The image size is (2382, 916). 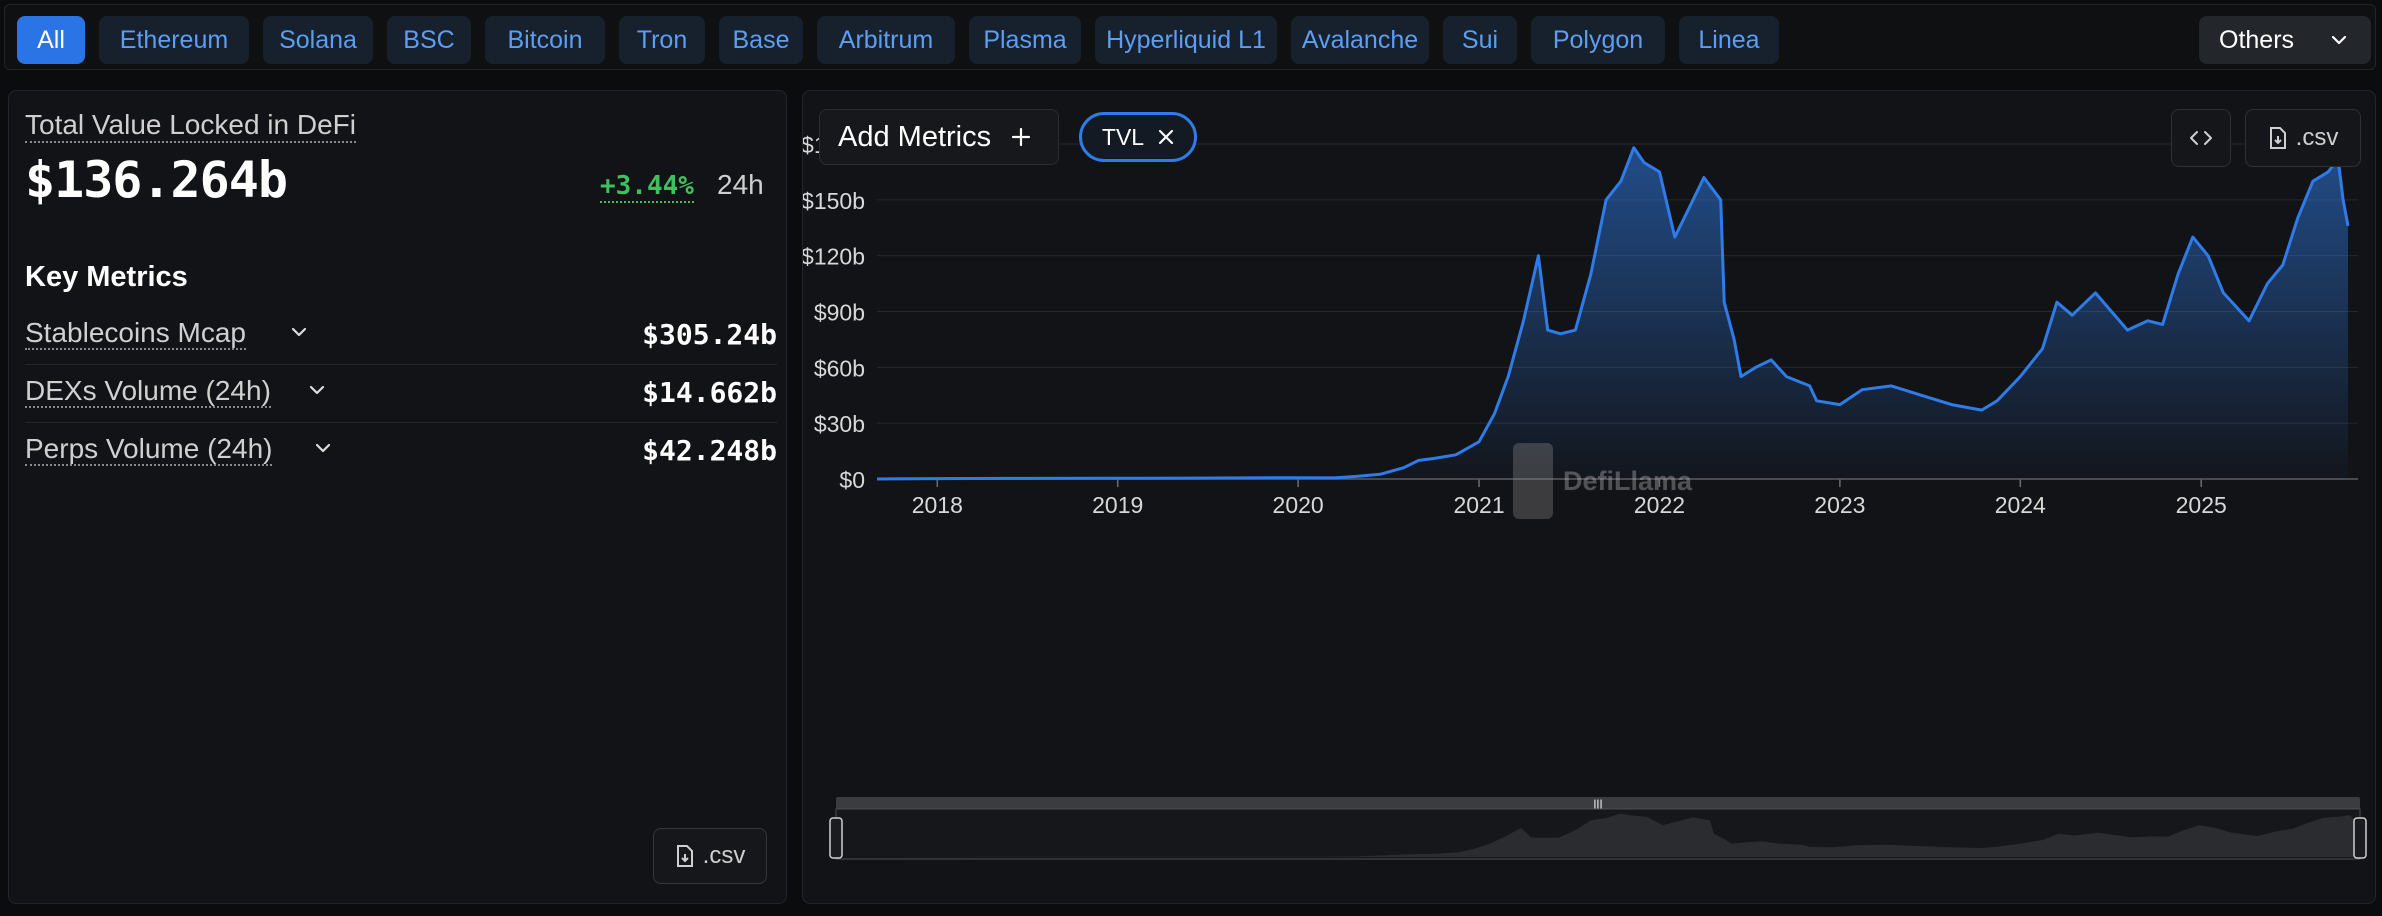 What do you see at coordinates (1598, 40) in the screenshot?
I see `chain-filter-polygon: Polygon` at bounding box center [1598, 40].